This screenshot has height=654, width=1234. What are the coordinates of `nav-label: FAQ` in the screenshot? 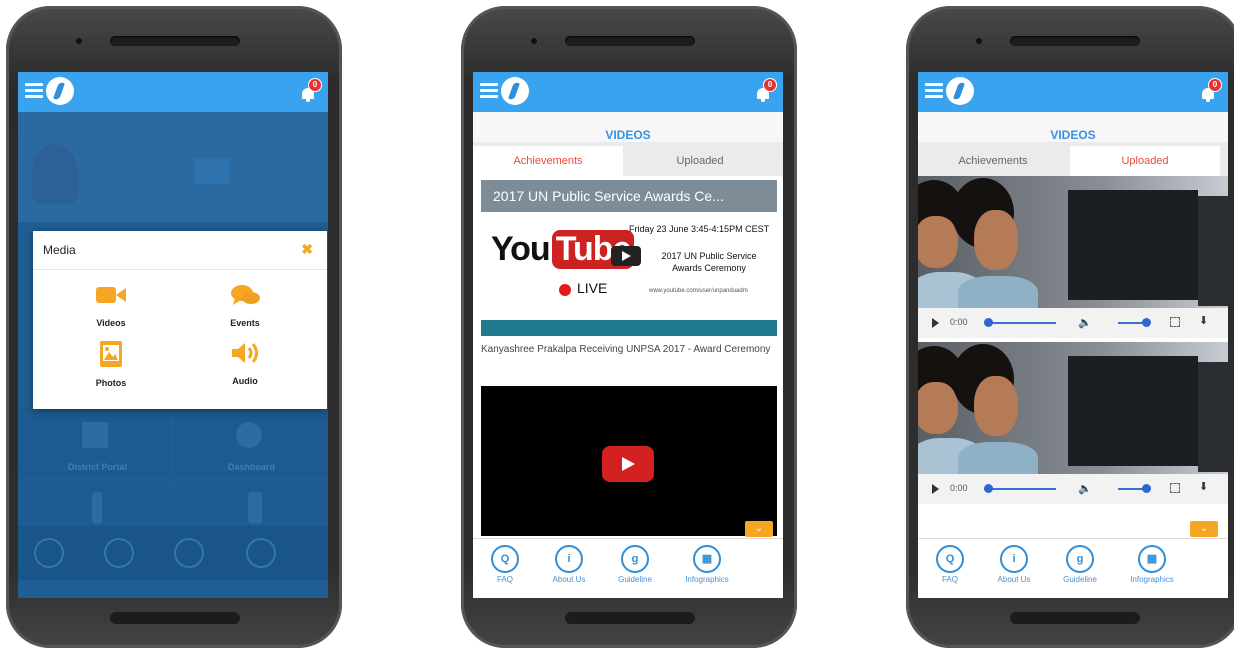 It's located at (949, 579).